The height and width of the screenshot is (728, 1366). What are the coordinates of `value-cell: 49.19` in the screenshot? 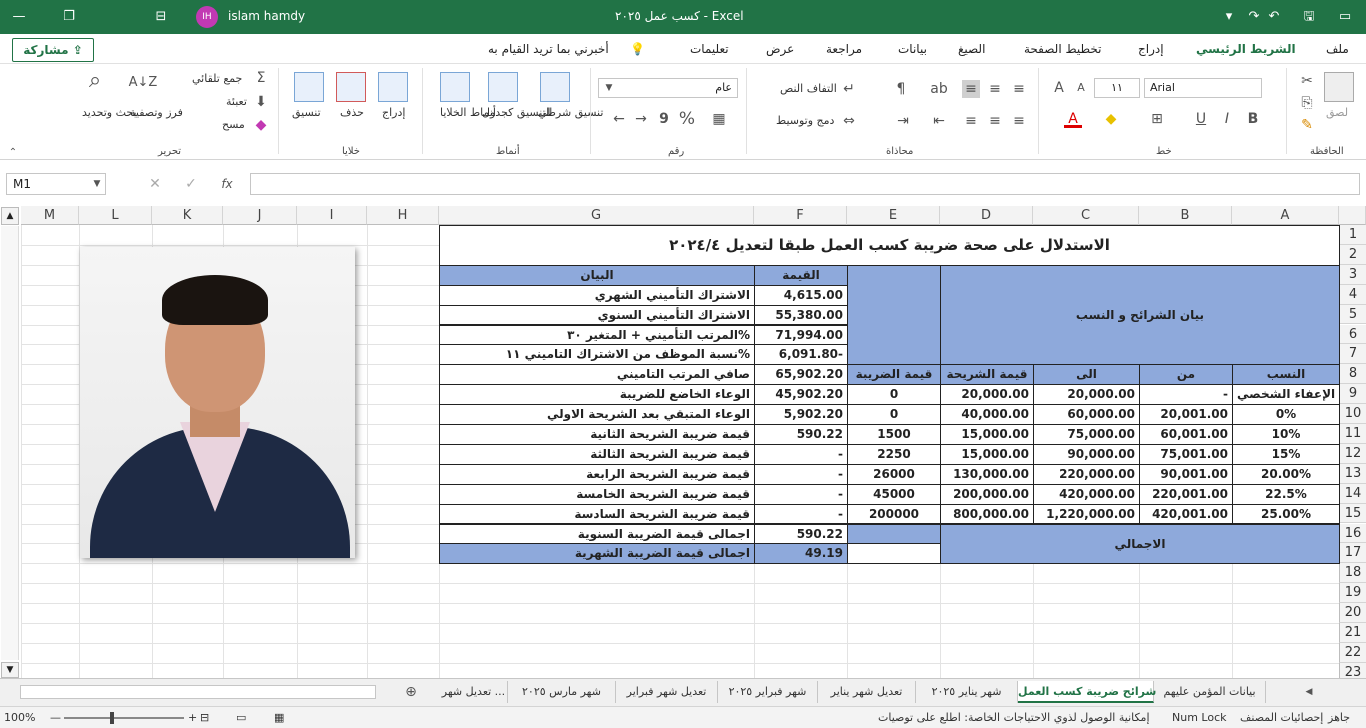 It's located at (801, 554).